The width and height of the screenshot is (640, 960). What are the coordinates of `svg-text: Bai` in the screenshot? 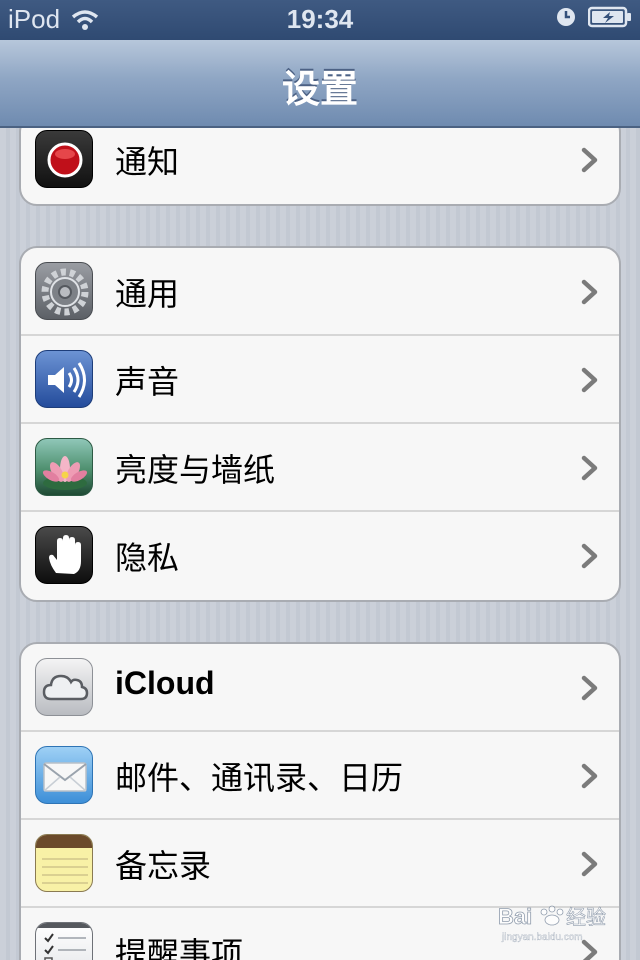 It's located at (515, 916).